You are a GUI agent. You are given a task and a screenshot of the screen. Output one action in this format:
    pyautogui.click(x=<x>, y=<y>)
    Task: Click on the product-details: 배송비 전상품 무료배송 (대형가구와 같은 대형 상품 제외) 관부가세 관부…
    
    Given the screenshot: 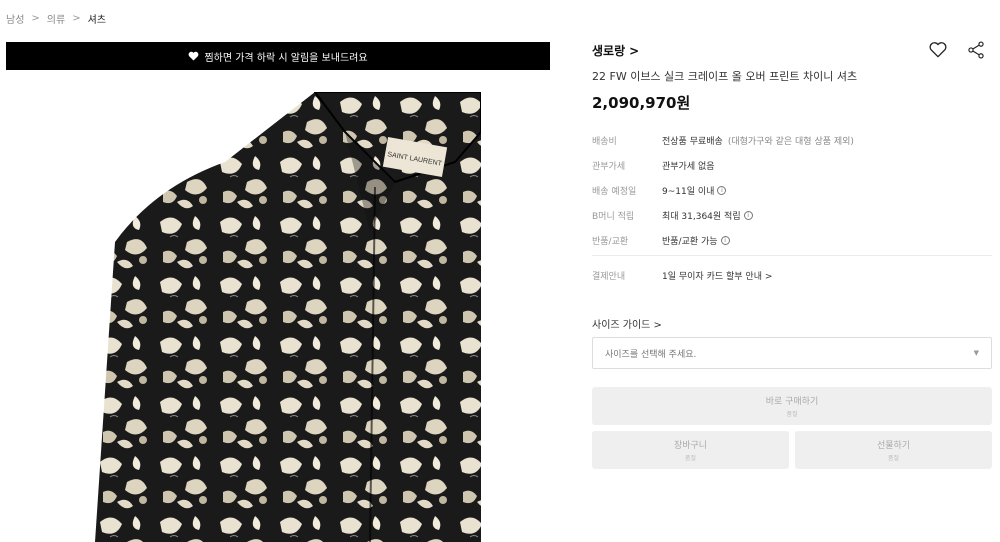 What is the action you would take?
    pyautogui.click(x=792, y=190)
    